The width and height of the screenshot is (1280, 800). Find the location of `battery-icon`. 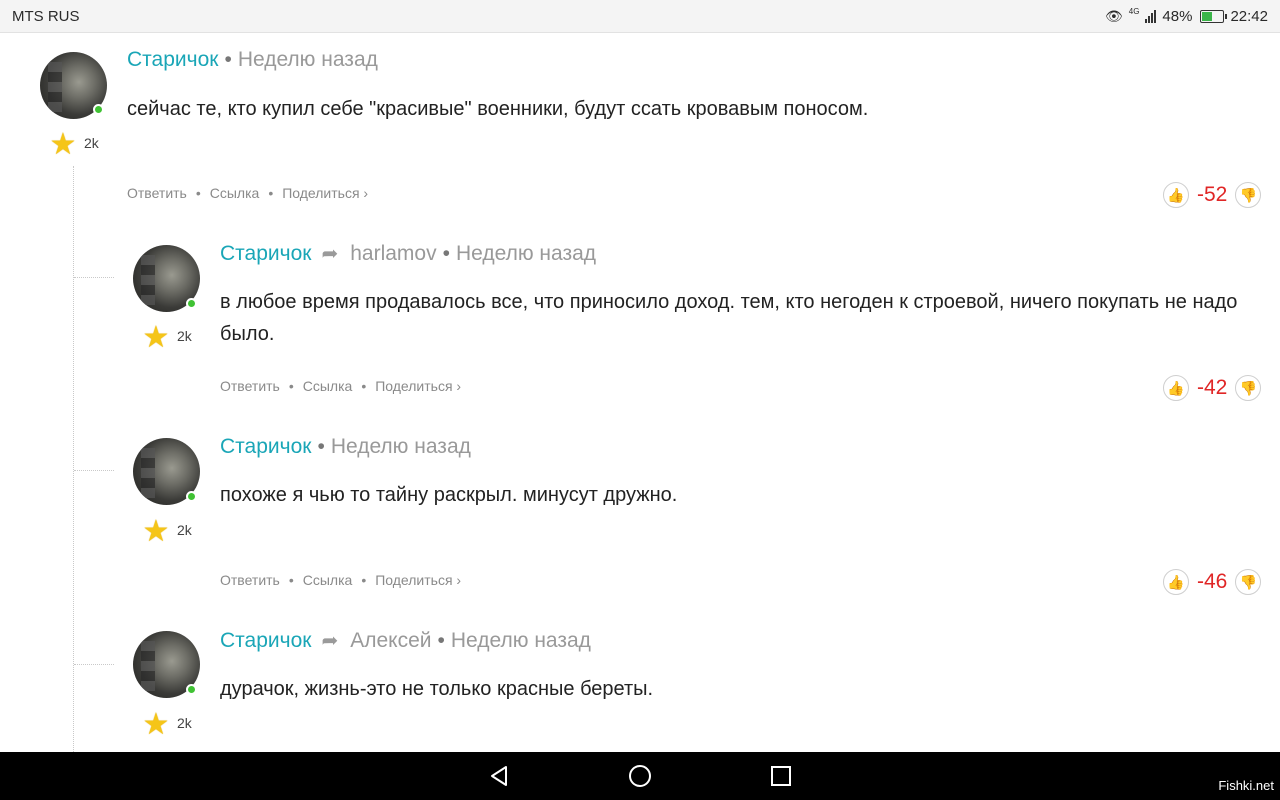

battery-icon is located at coordinates (1214, 16).